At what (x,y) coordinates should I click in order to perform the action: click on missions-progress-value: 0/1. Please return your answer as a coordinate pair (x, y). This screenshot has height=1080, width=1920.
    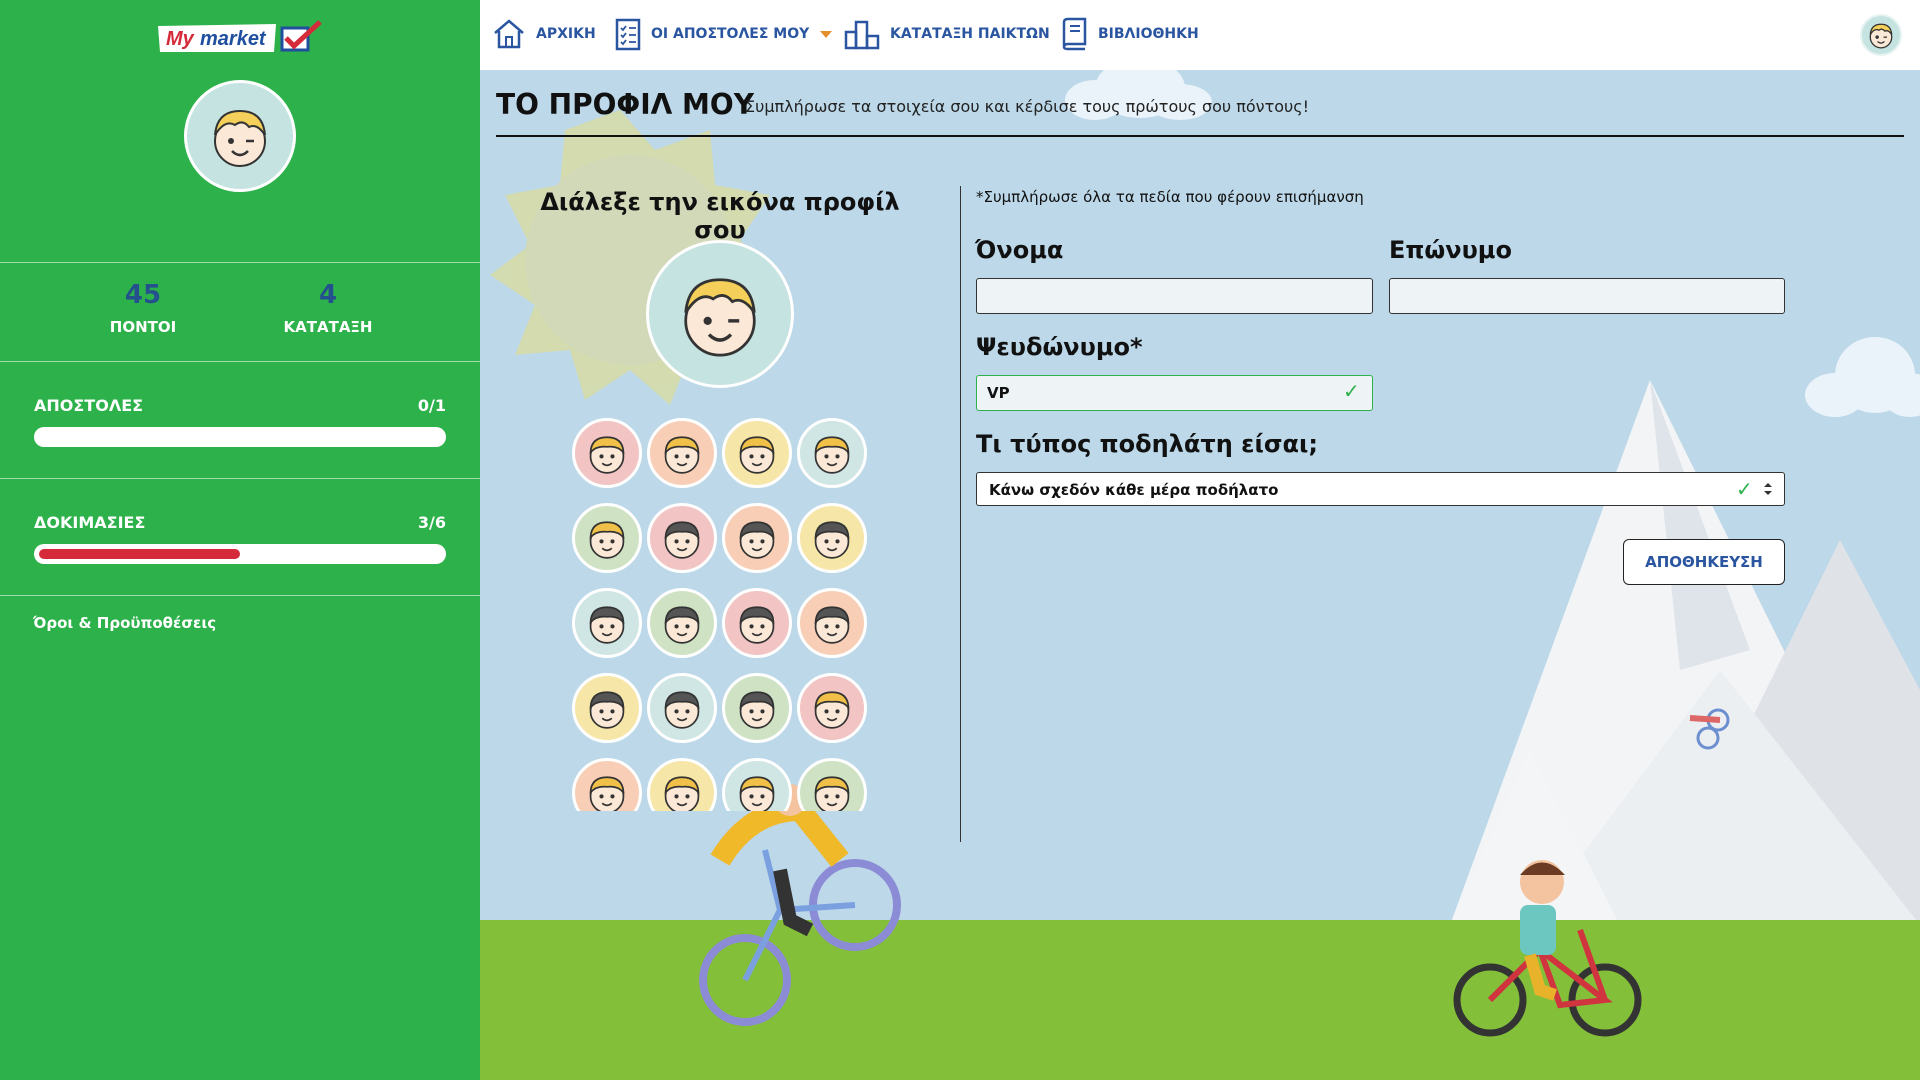
    Looking at the image, I should click on (431, 405).